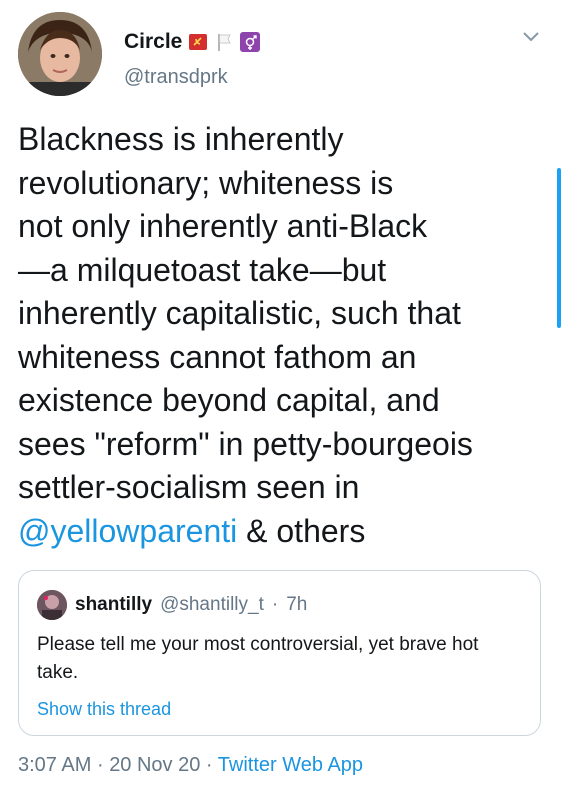 The width and height of the screenshot is (561, 800). I want to click on quoted-avatar, so click(52, 605).